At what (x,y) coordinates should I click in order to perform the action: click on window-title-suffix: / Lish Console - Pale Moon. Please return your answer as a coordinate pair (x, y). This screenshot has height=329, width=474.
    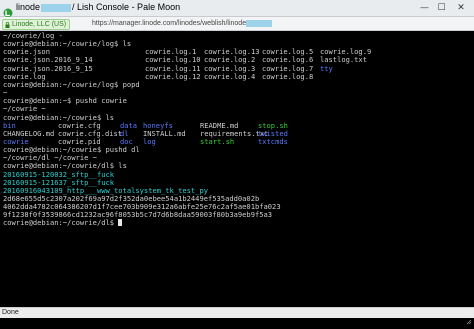
    Looking at the image, I should click on (126, 7).